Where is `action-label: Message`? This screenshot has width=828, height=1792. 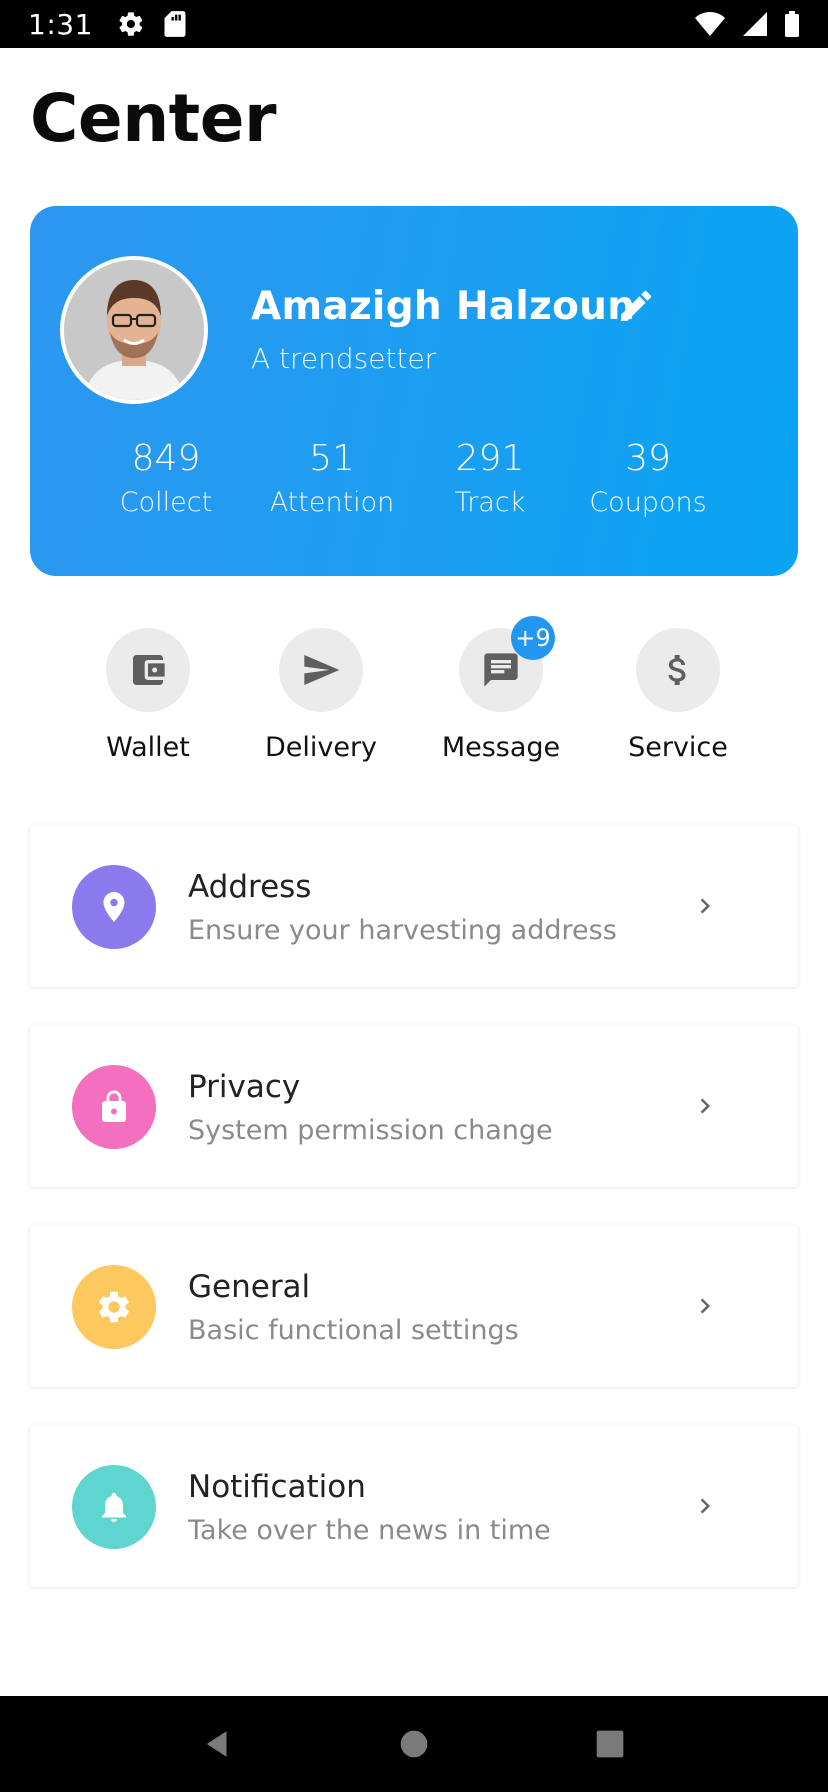 action-label: Message is located at coordinates (501, 747).